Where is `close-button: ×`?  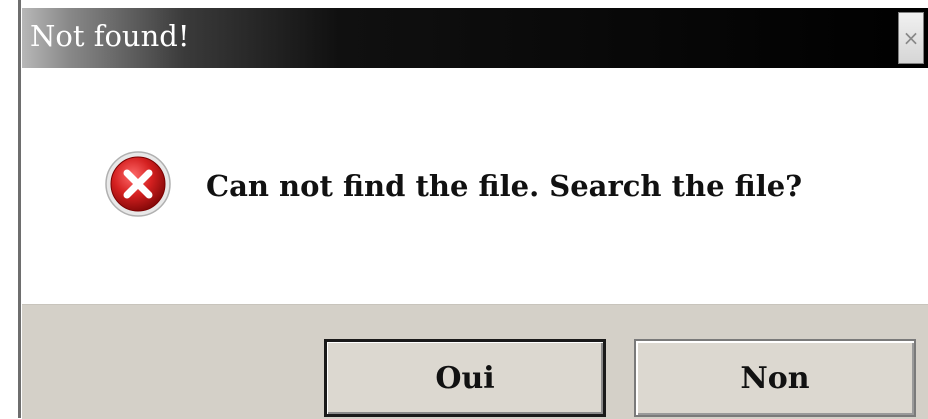 close-button: × is located at coordinates (911, 38).